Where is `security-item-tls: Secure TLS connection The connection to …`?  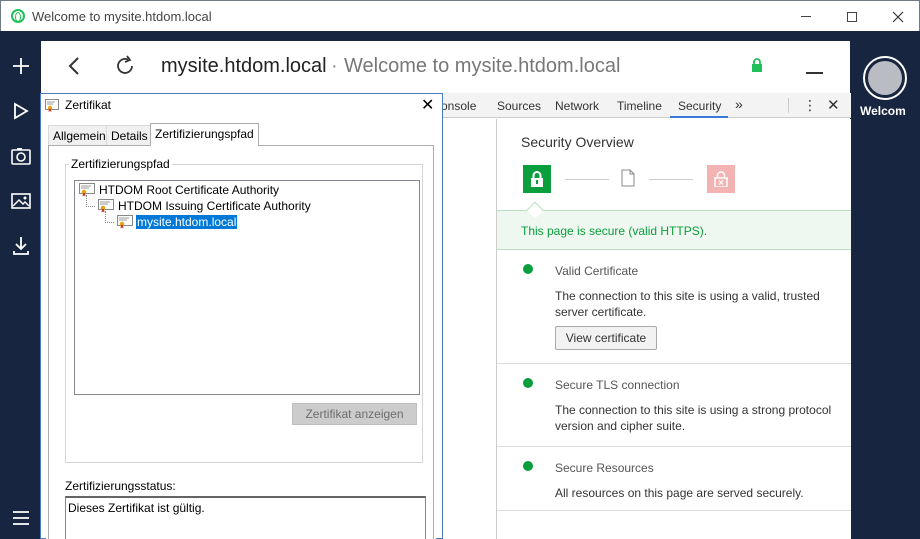
security-item-tls: Secure TLS connection The connection to … is located at coordinates (674, 405).